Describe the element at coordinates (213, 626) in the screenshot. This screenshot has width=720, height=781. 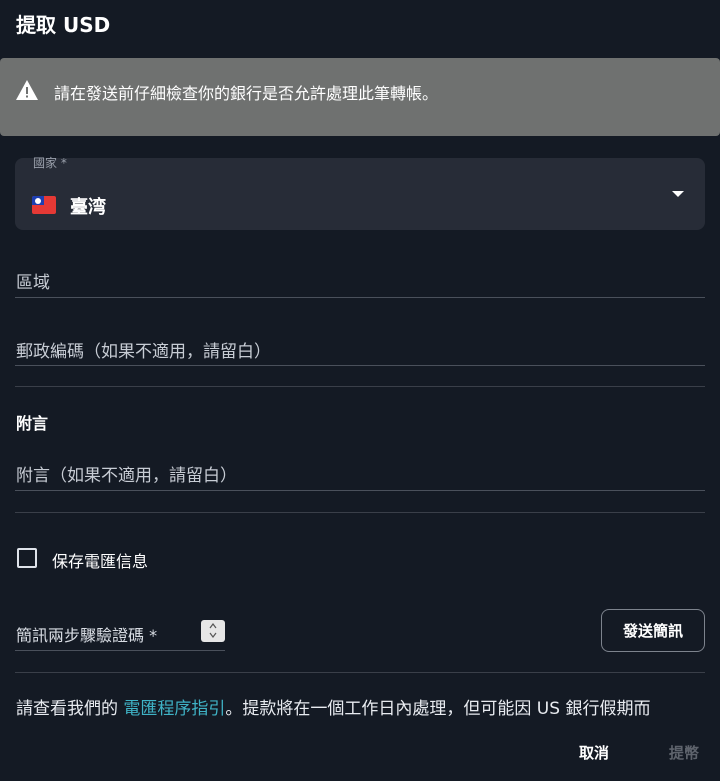
I see `chevron-up-icon` at that location.